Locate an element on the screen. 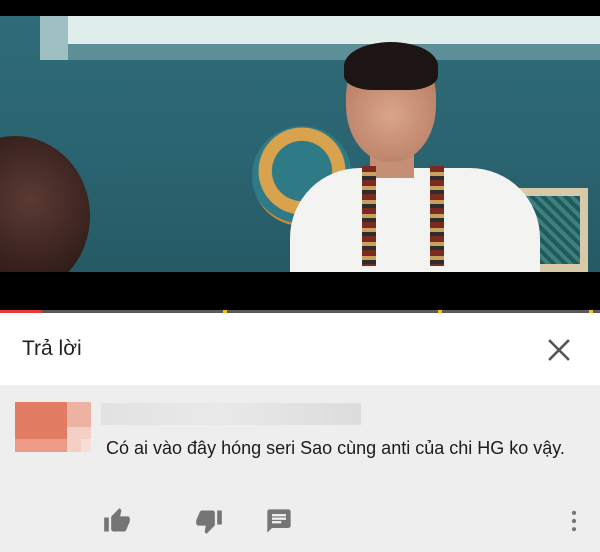  reply-button is located at coordinates (279, 521).